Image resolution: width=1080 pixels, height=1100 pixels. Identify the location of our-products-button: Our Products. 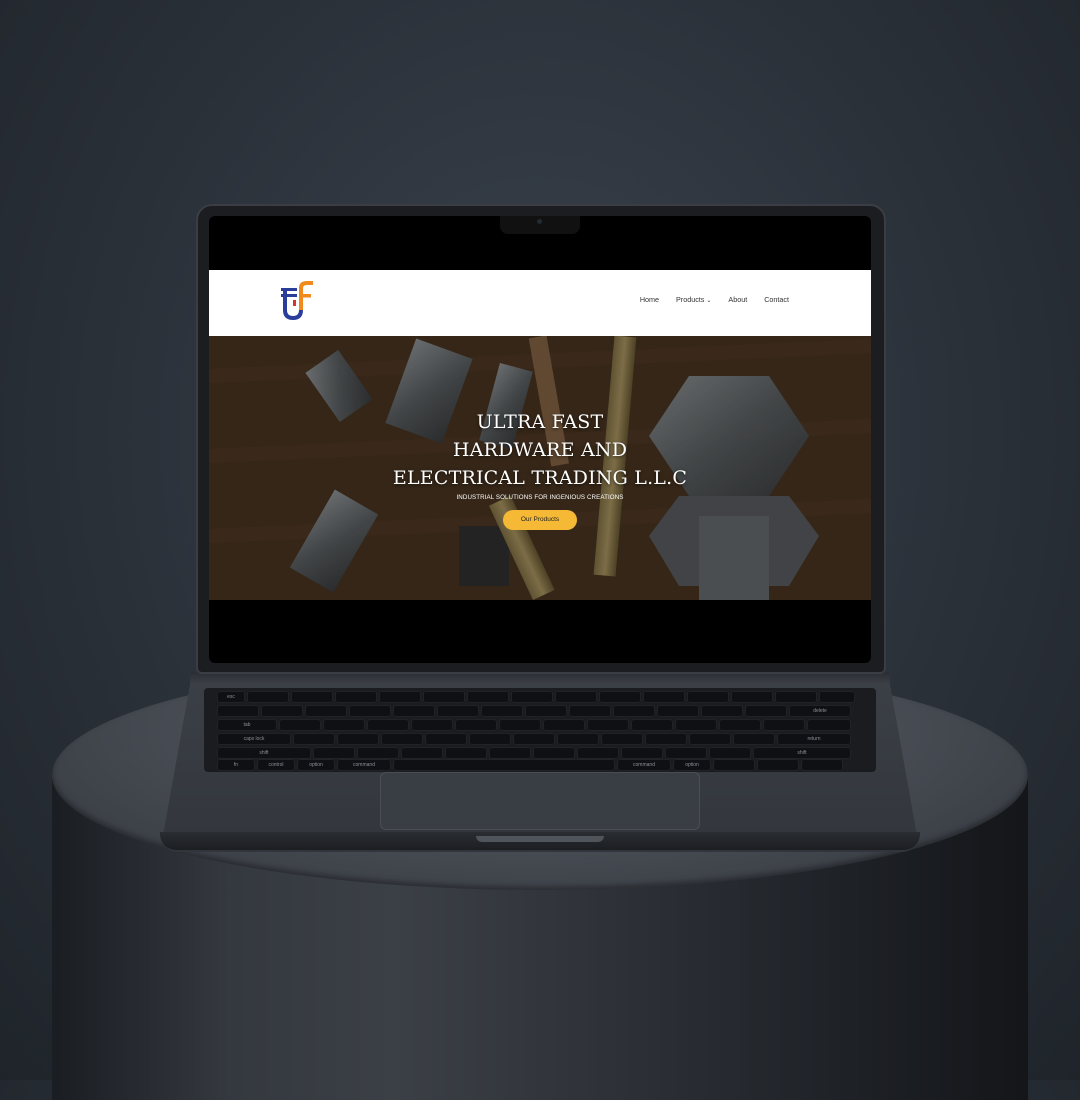
(540, 520).